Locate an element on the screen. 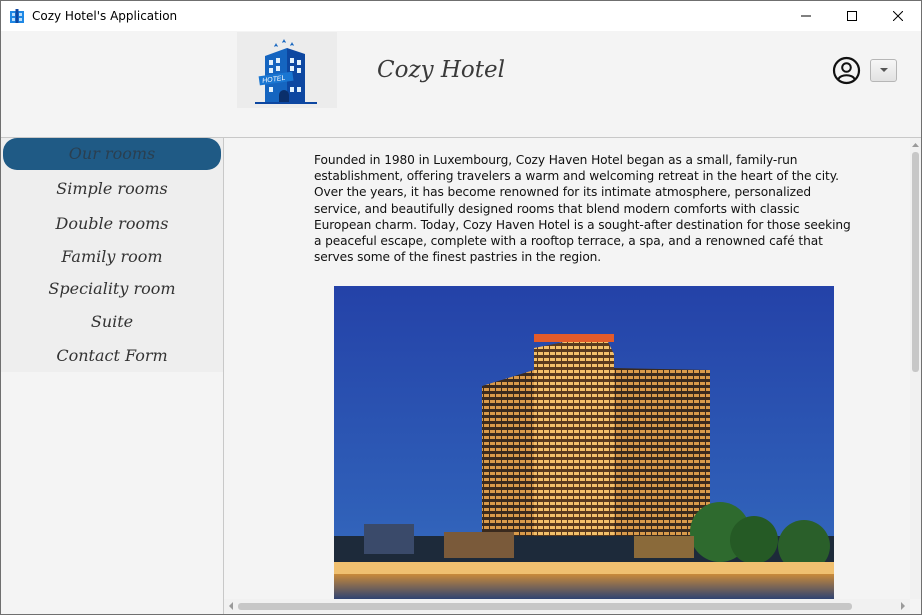 The height and width of the screenshot is (615, 922). nav-item-family-room: Family room is located at coordinates (112, 257).